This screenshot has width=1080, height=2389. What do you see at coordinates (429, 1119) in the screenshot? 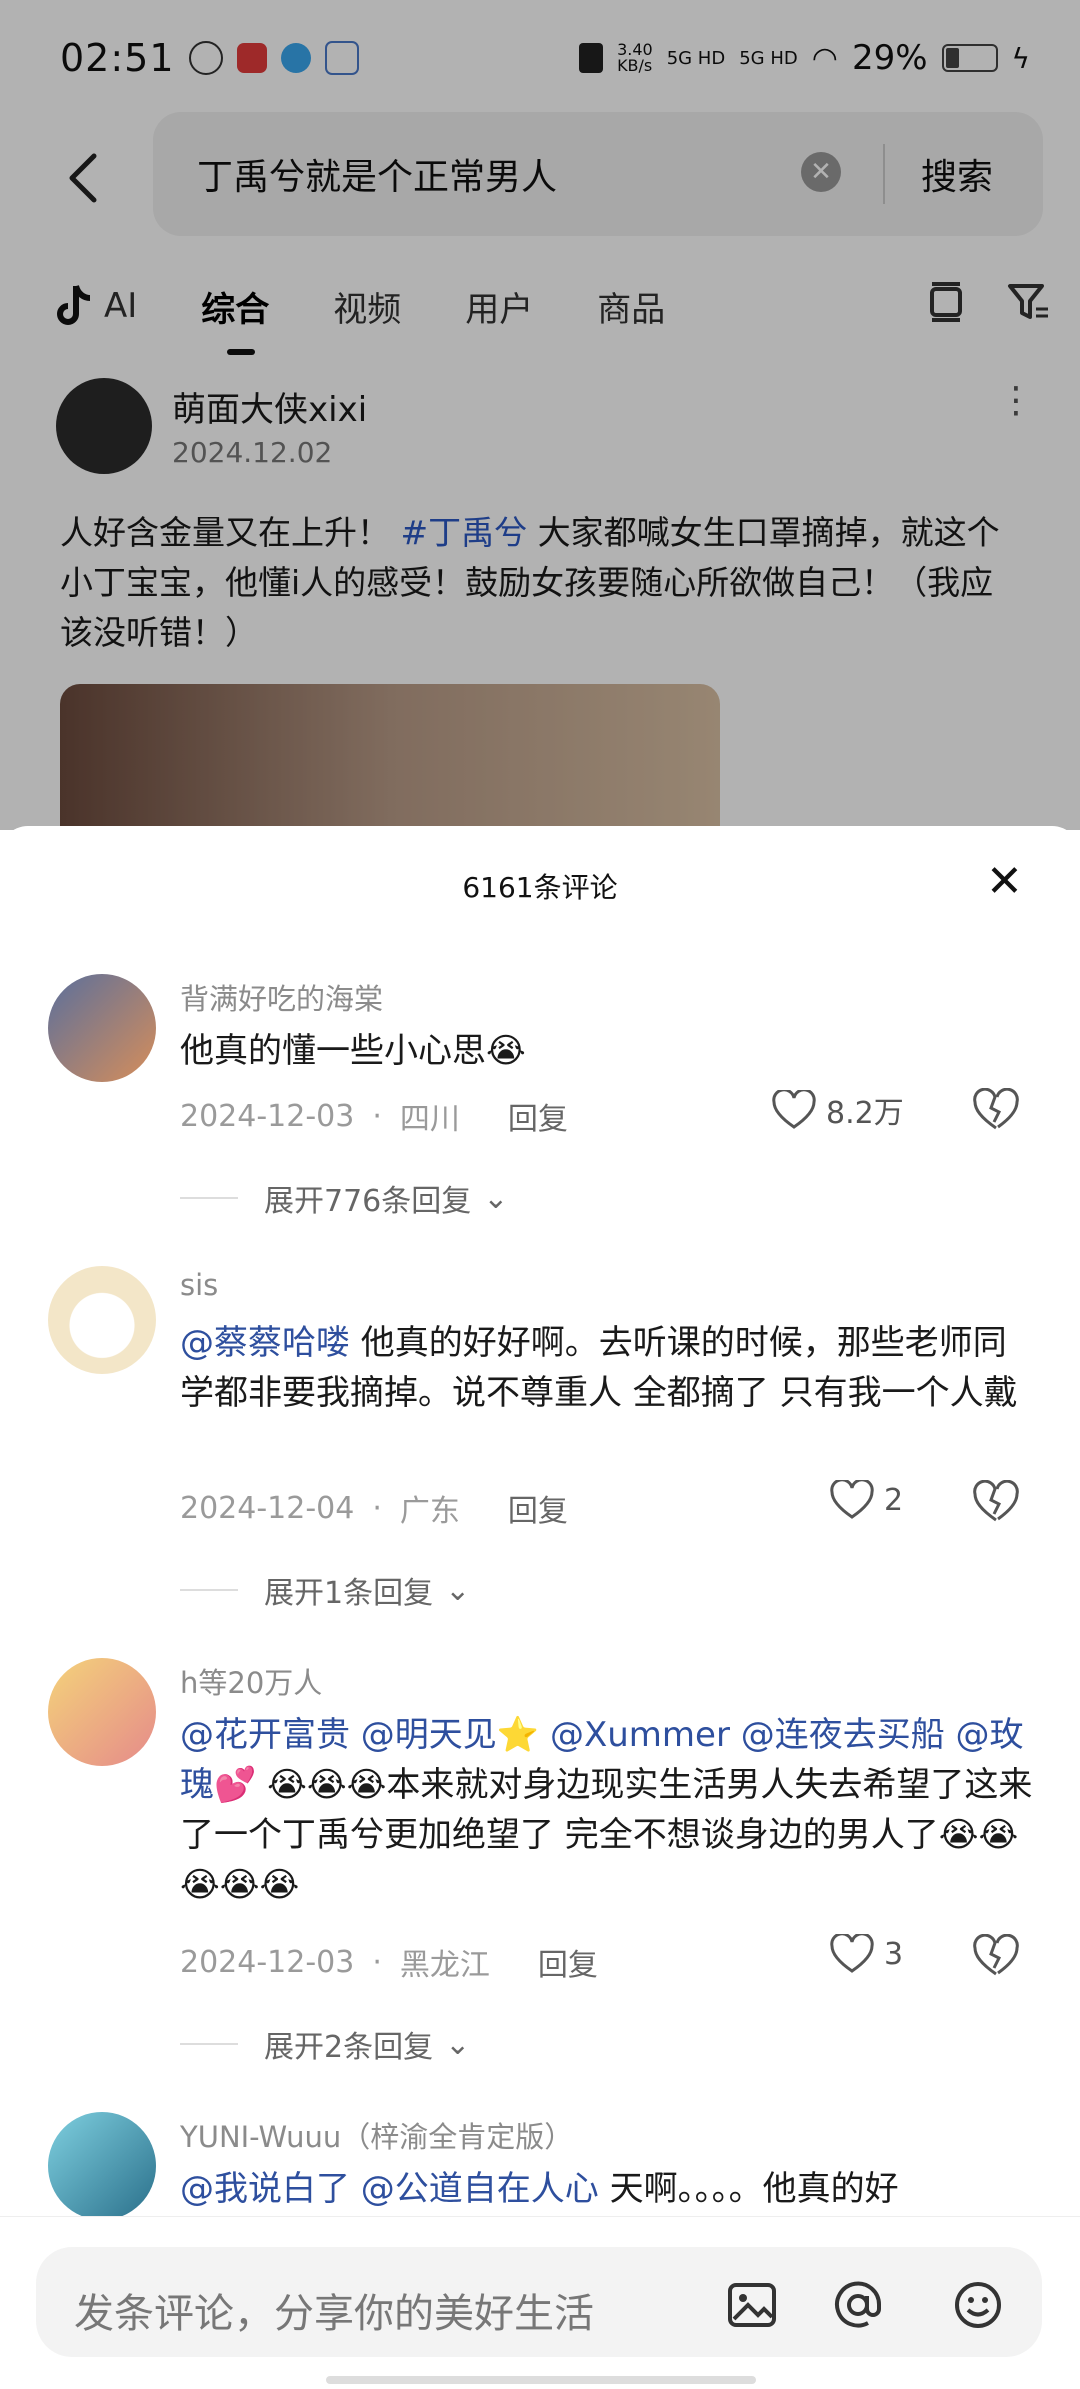
I see `comment-region: 四川` at bounding box center [429, 1119].